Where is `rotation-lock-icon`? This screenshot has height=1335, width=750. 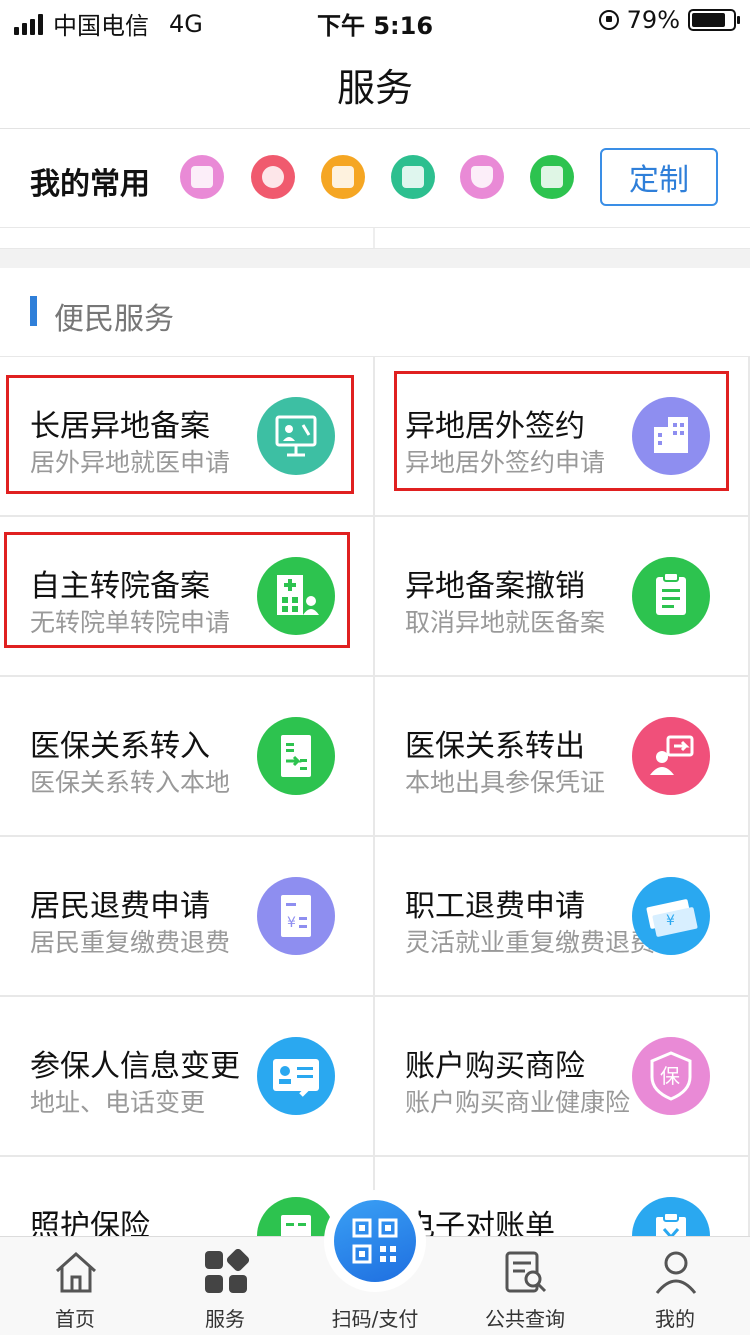
rotation-lock-icon is located at coordinates (608, 20).